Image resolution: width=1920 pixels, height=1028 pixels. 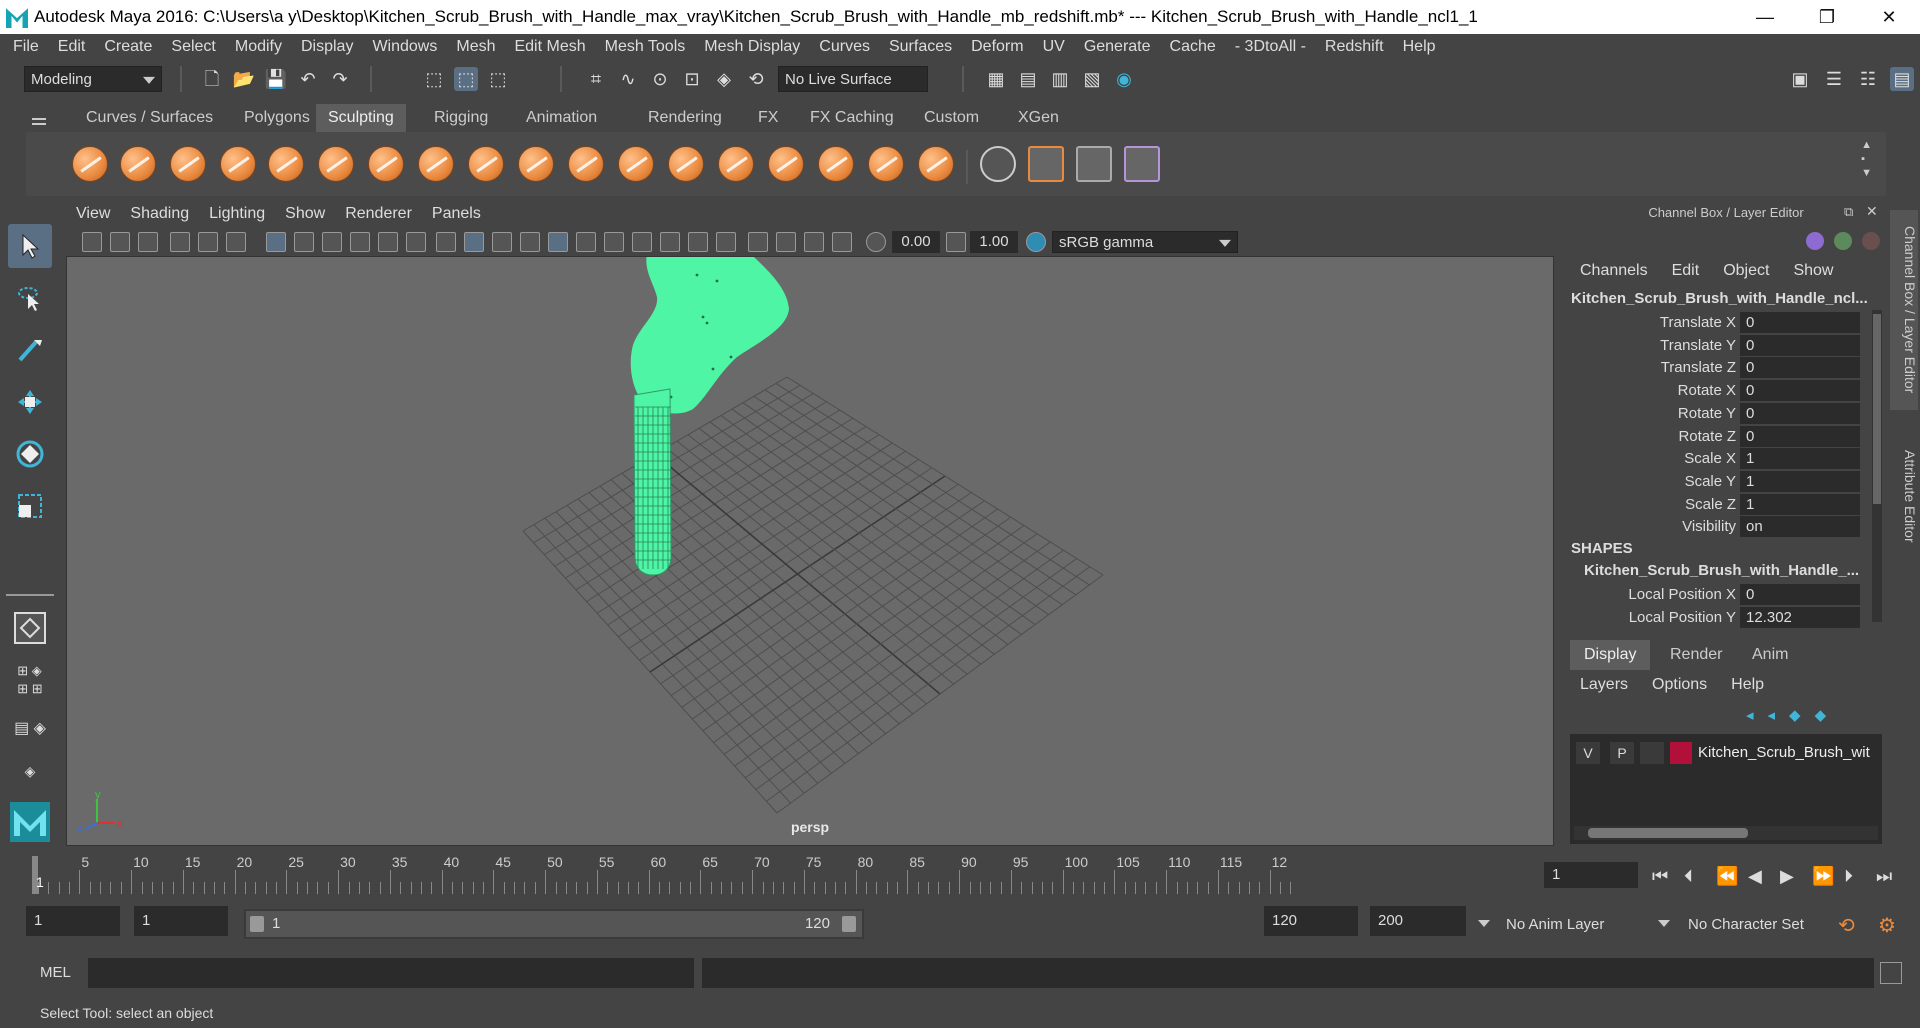 I want to click on channel-row-value: 1, so click(x=1800, y=504).